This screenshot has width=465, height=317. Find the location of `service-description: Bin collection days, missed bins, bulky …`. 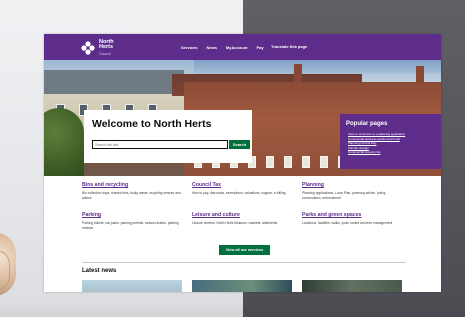

service-description: Bin collection days, missed bins, bulky … is located at coordinates (131, 195).